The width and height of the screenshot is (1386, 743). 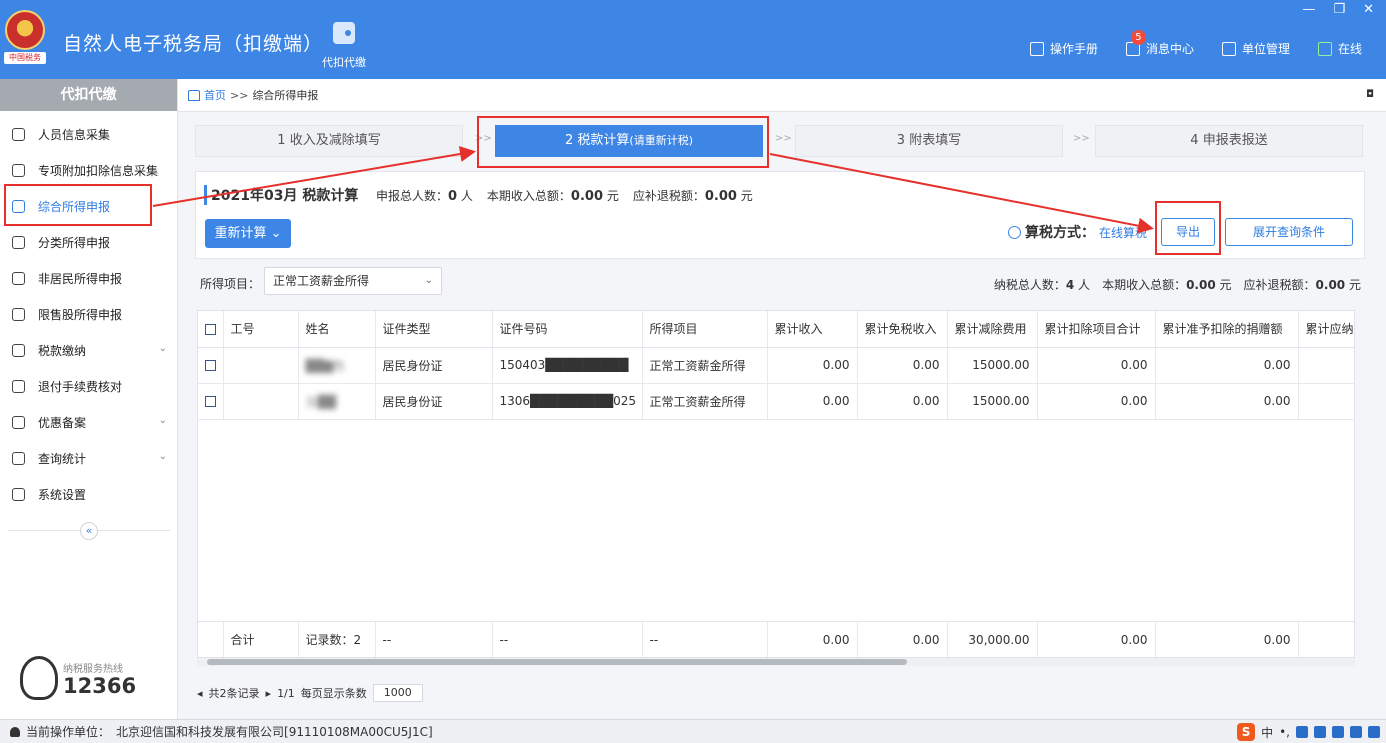 I want to click on message-center-link: 5 消息中心, so click(x=1159, y=43).